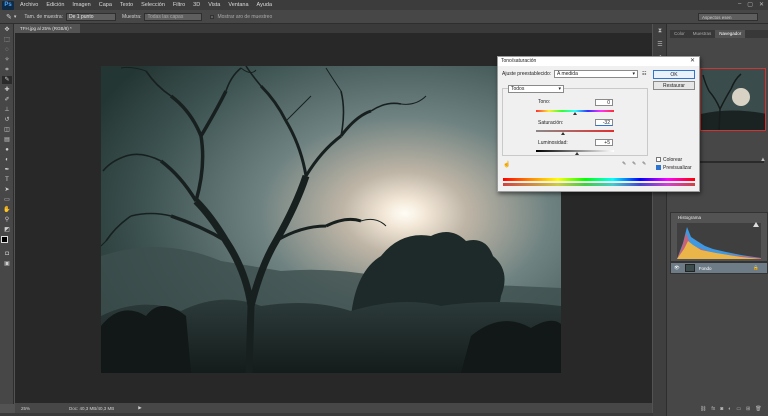 Image resolution: width=768 pixels, height=416 pixels. Describe the element at coordinates (7, 40) in the screenshot. I see `marquee-tool-icon: ⬚` at that location.